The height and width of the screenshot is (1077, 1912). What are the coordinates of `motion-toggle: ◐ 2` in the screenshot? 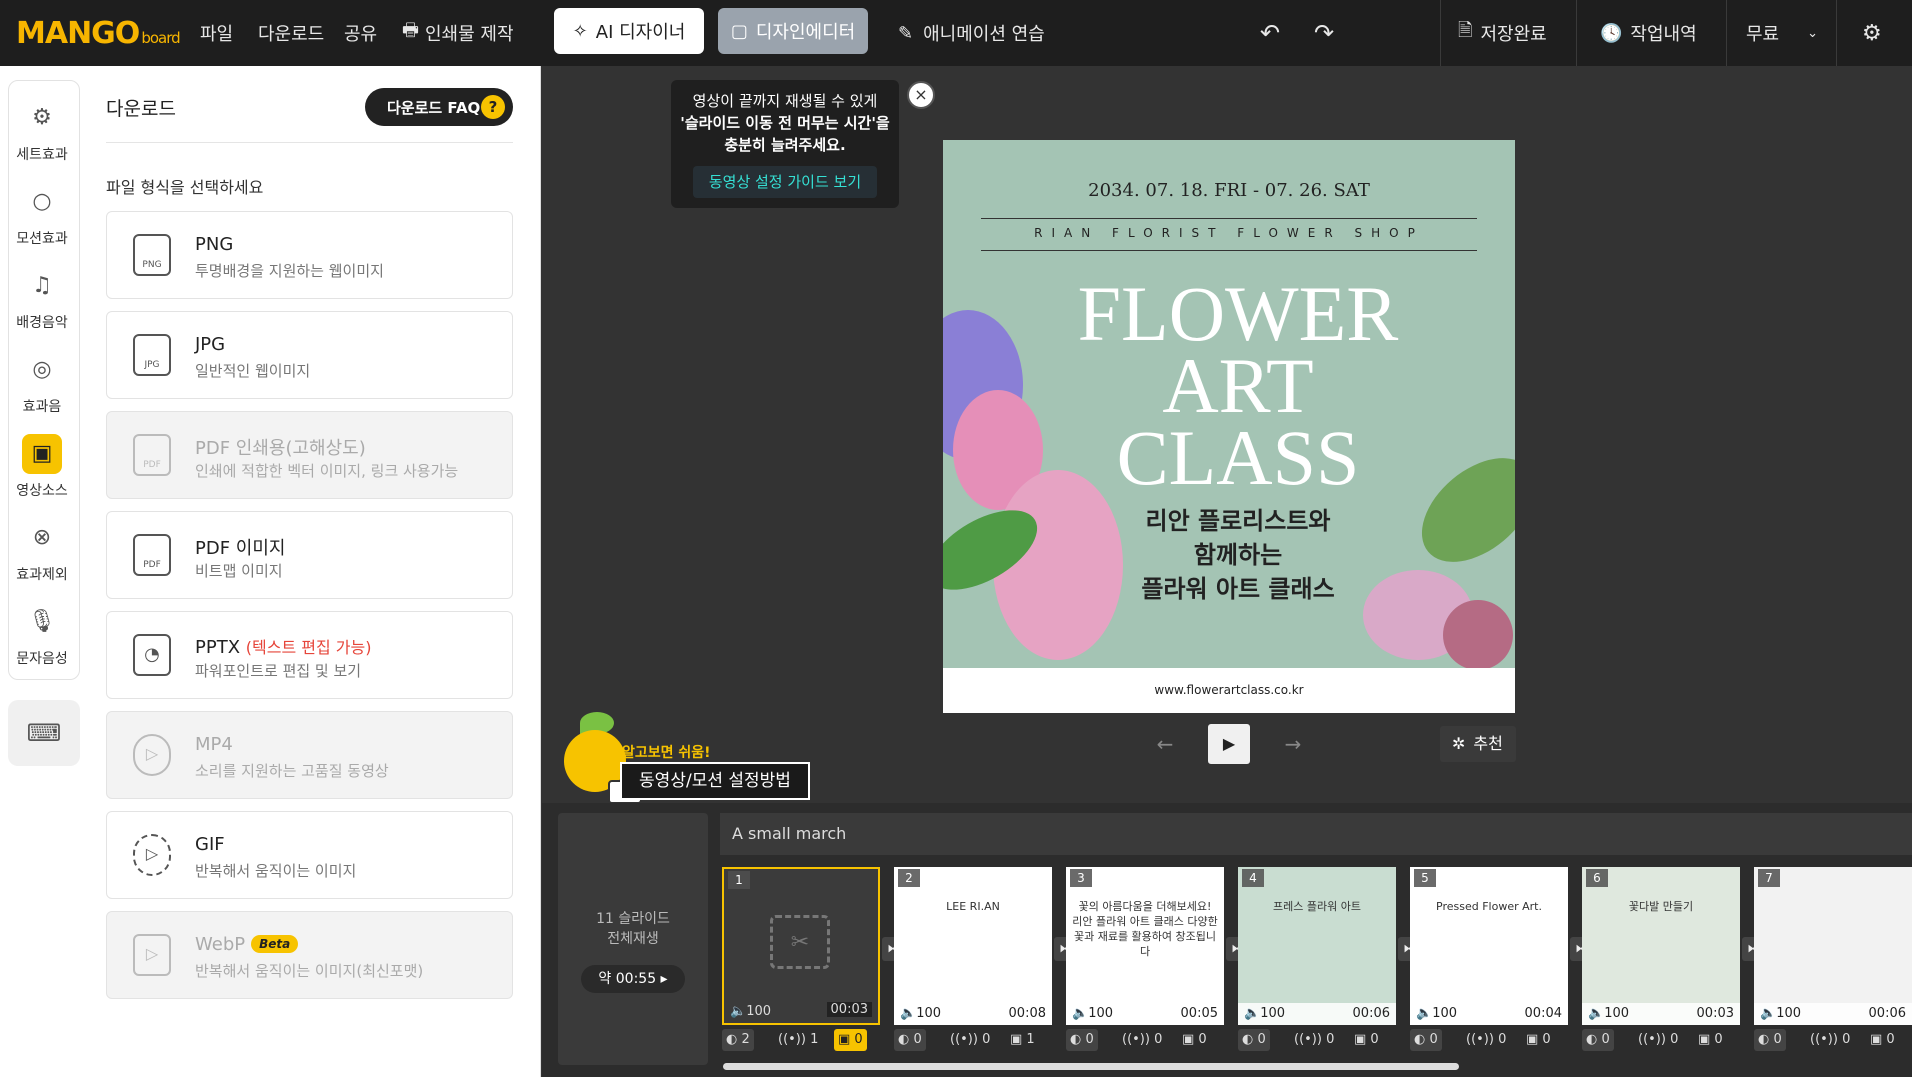 It's located at (738, 1040).